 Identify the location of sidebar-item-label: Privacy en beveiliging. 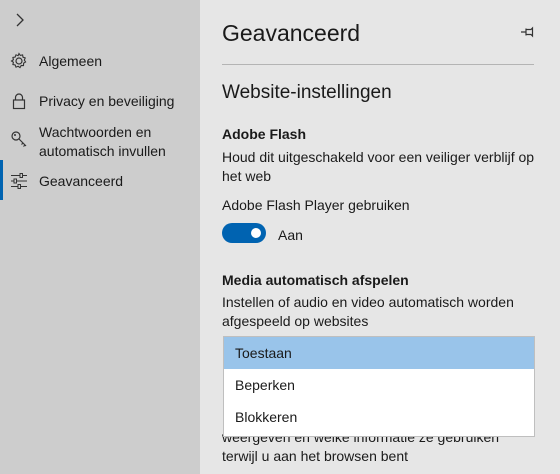
(107, 101).